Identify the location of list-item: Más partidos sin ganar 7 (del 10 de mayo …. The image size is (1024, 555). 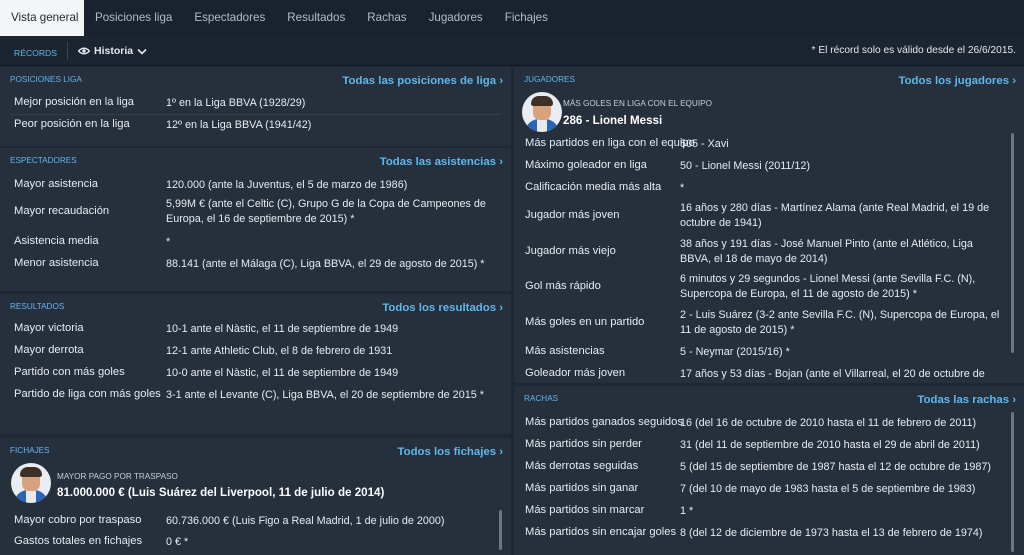
(769, 489).